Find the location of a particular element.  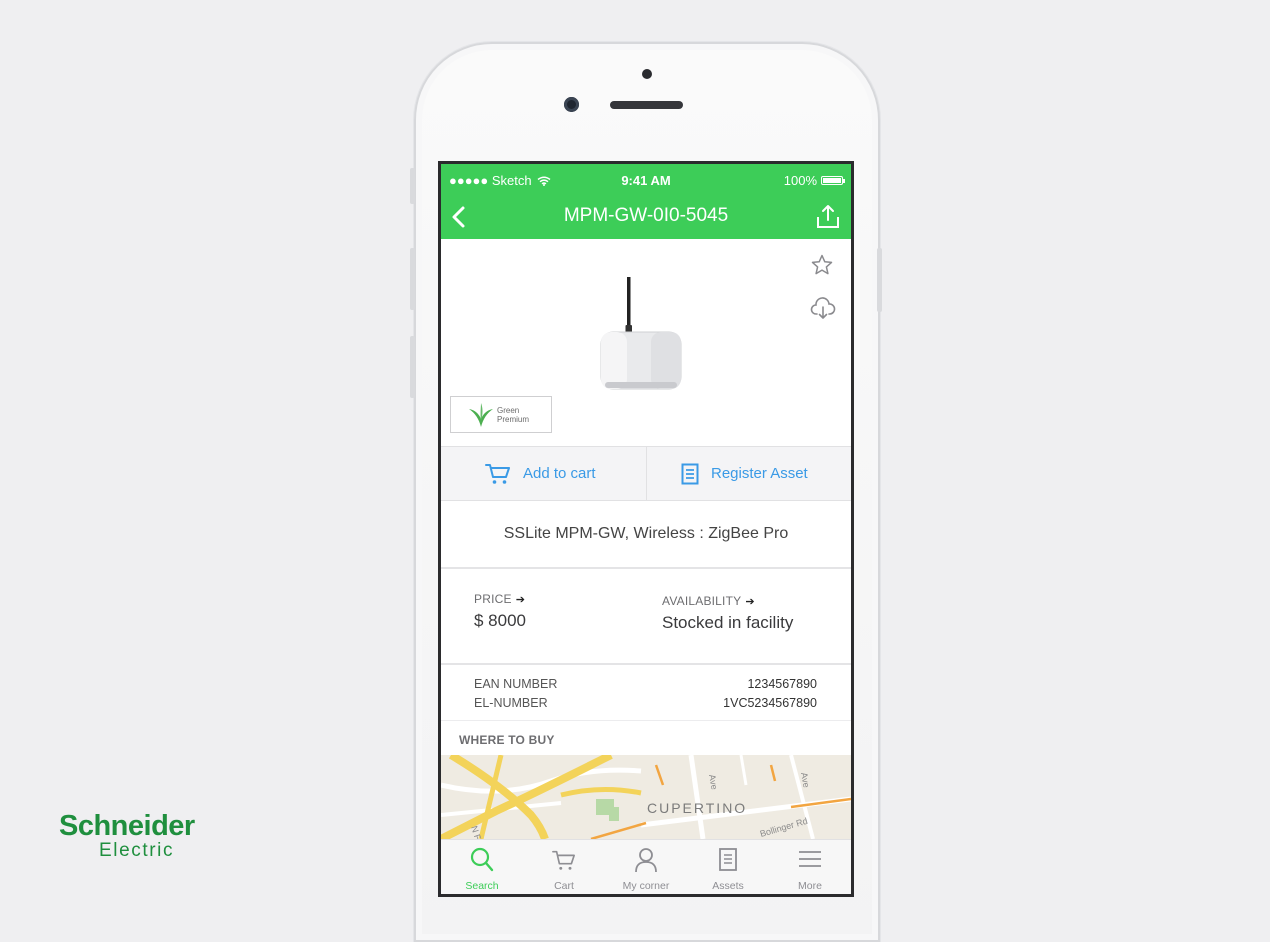

el-number-value: 1VC5234567890 is located at coordinates (770, 703).